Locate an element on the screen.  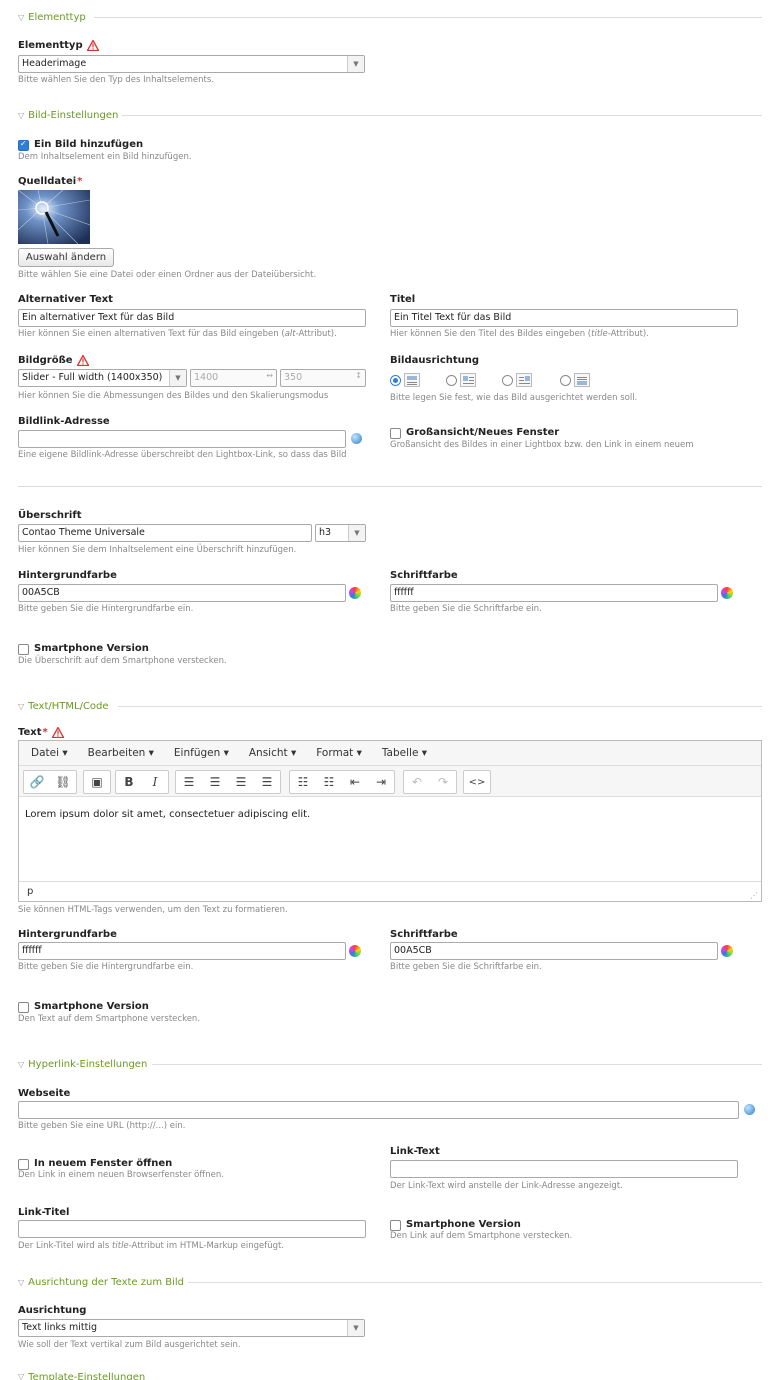
align-above-radio is located at coordinates (395, 380).